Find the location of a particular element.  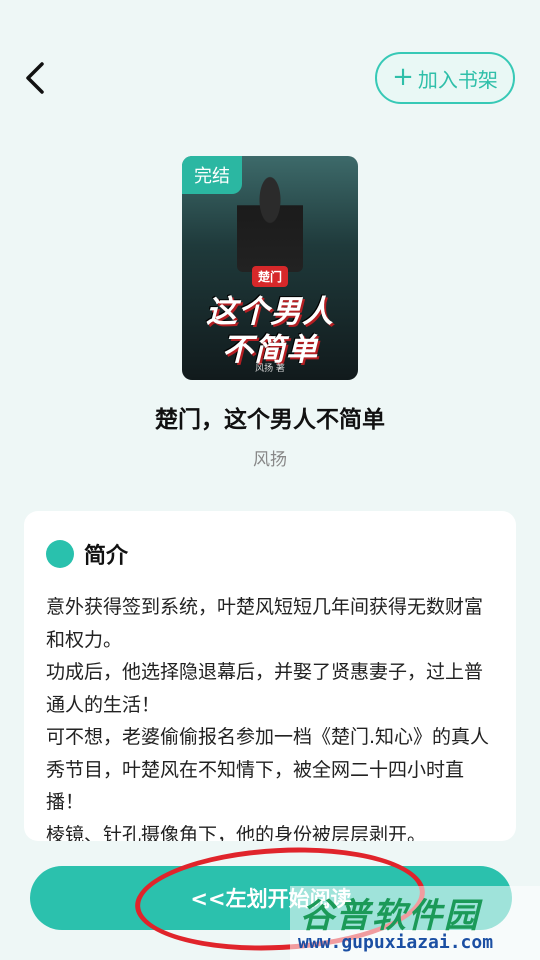

intro-paragraph: 棱镜、针孔摄像角下，他的身份被层层剥开。 is located at coordinates (236, 832).